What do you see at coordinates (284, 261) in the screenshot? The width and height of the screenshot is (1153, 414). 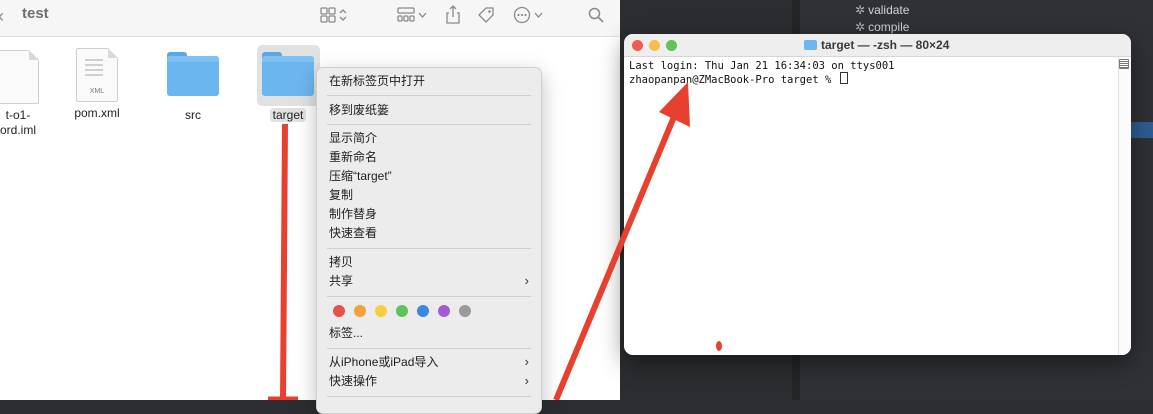 I see `annotation-arrow-down` at bounding box center [284, 261].